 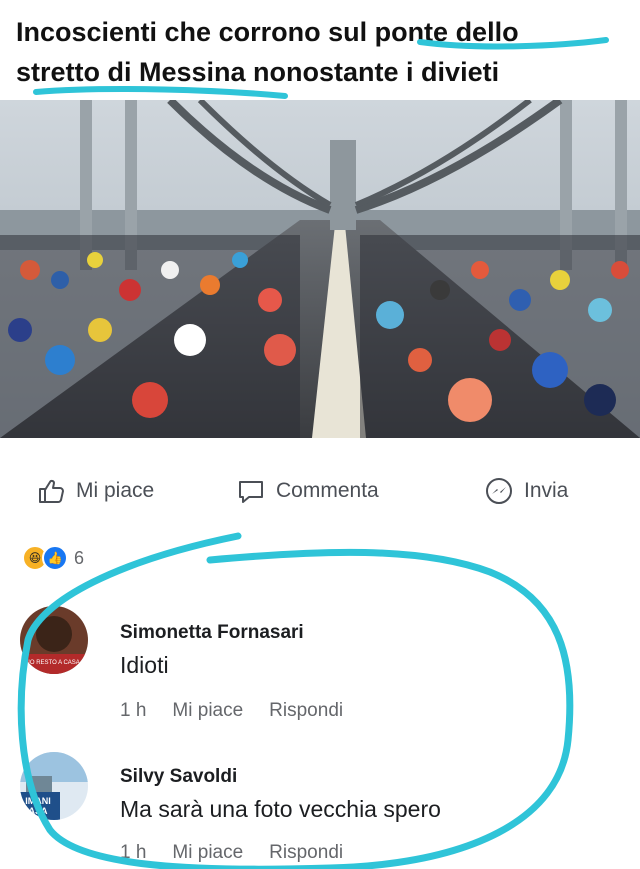 I want to click on avatar-image: IO RESTO A CASA, so click(x=54, y=640).